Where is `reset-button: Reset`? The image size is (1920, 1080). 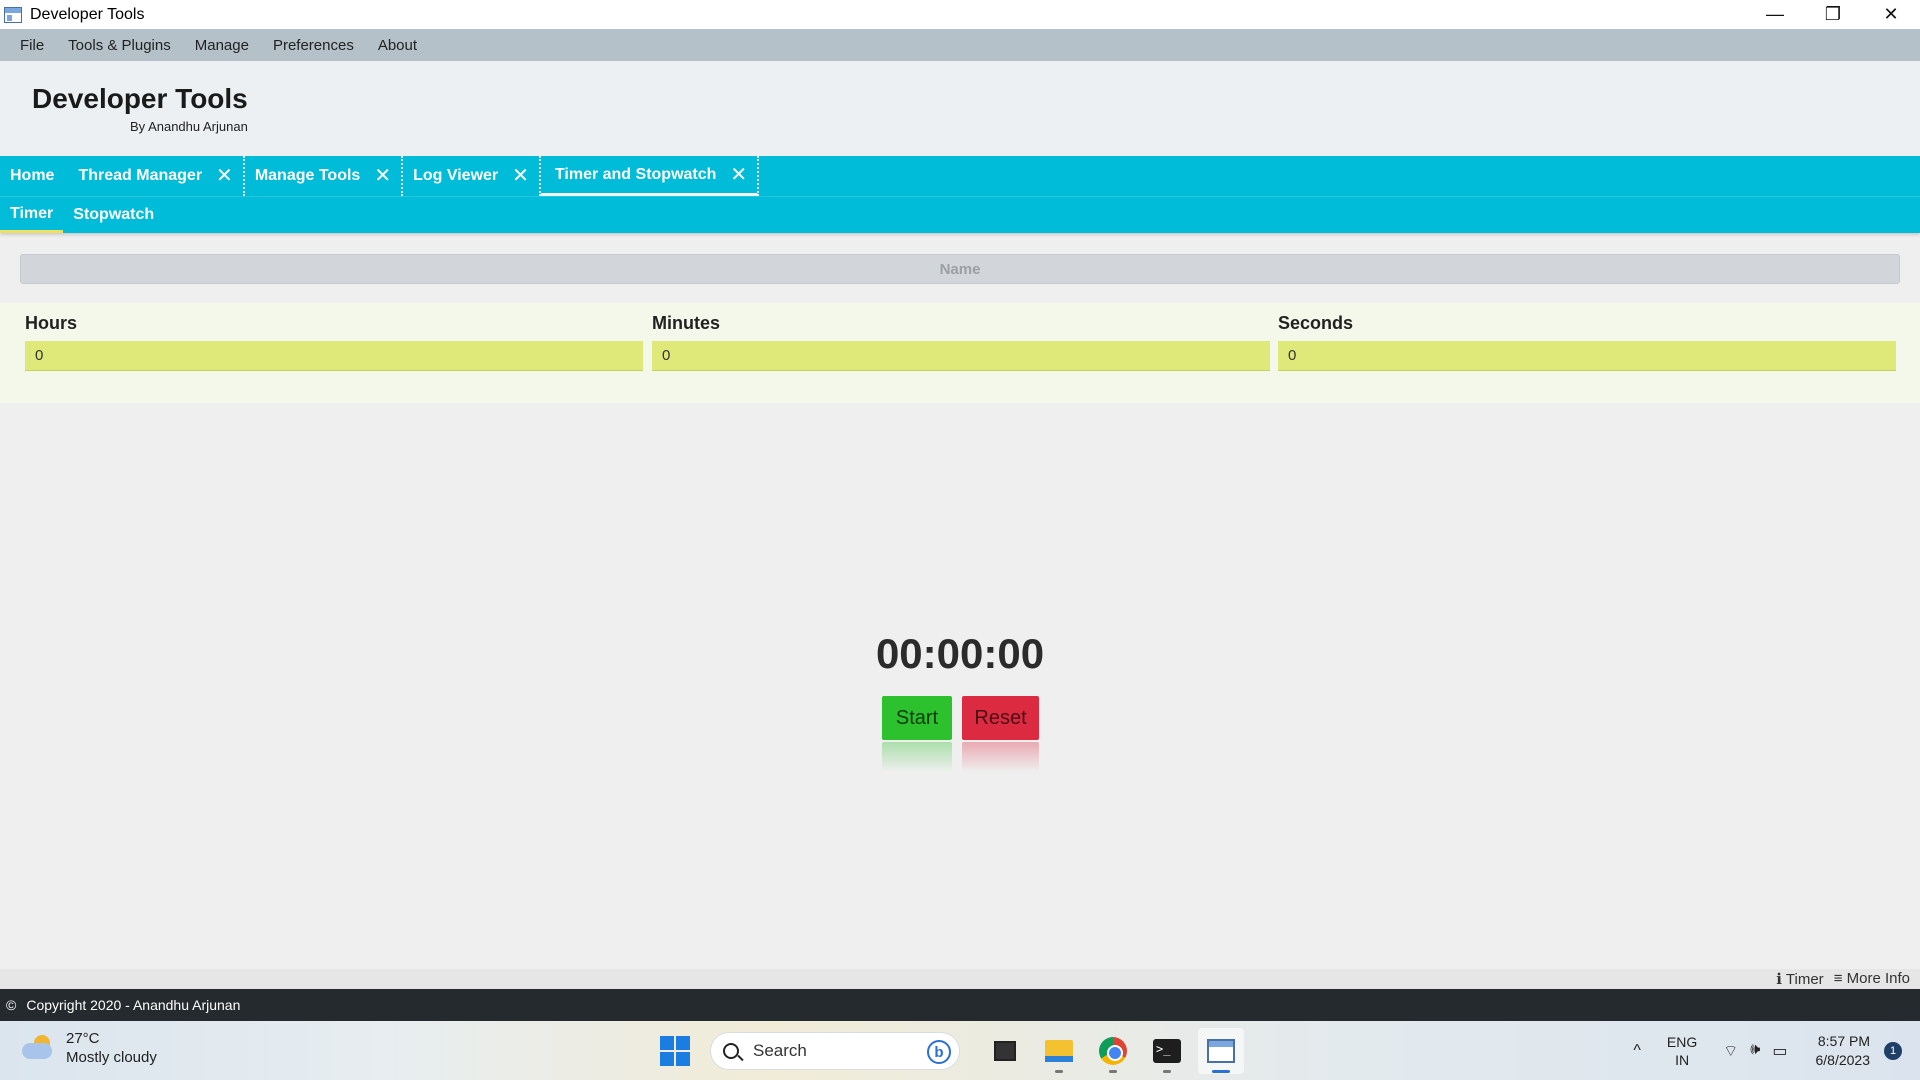 reset-button: Reset is located at coordinates (1000, 718).